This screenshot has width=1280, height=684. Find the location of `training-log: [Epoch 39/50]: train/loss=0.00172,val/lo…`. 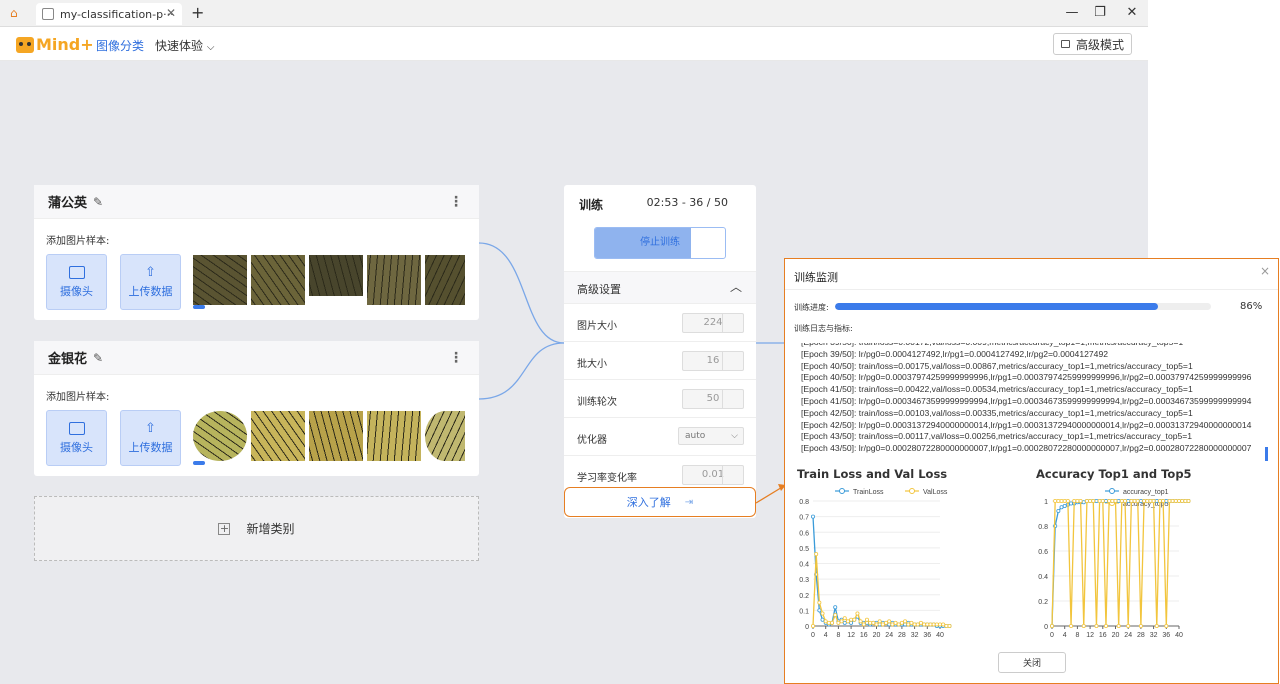

training-log: [Epoch 39/50]: train/loss=0.00172,val/lo… is located at coordinates (1028, 404).